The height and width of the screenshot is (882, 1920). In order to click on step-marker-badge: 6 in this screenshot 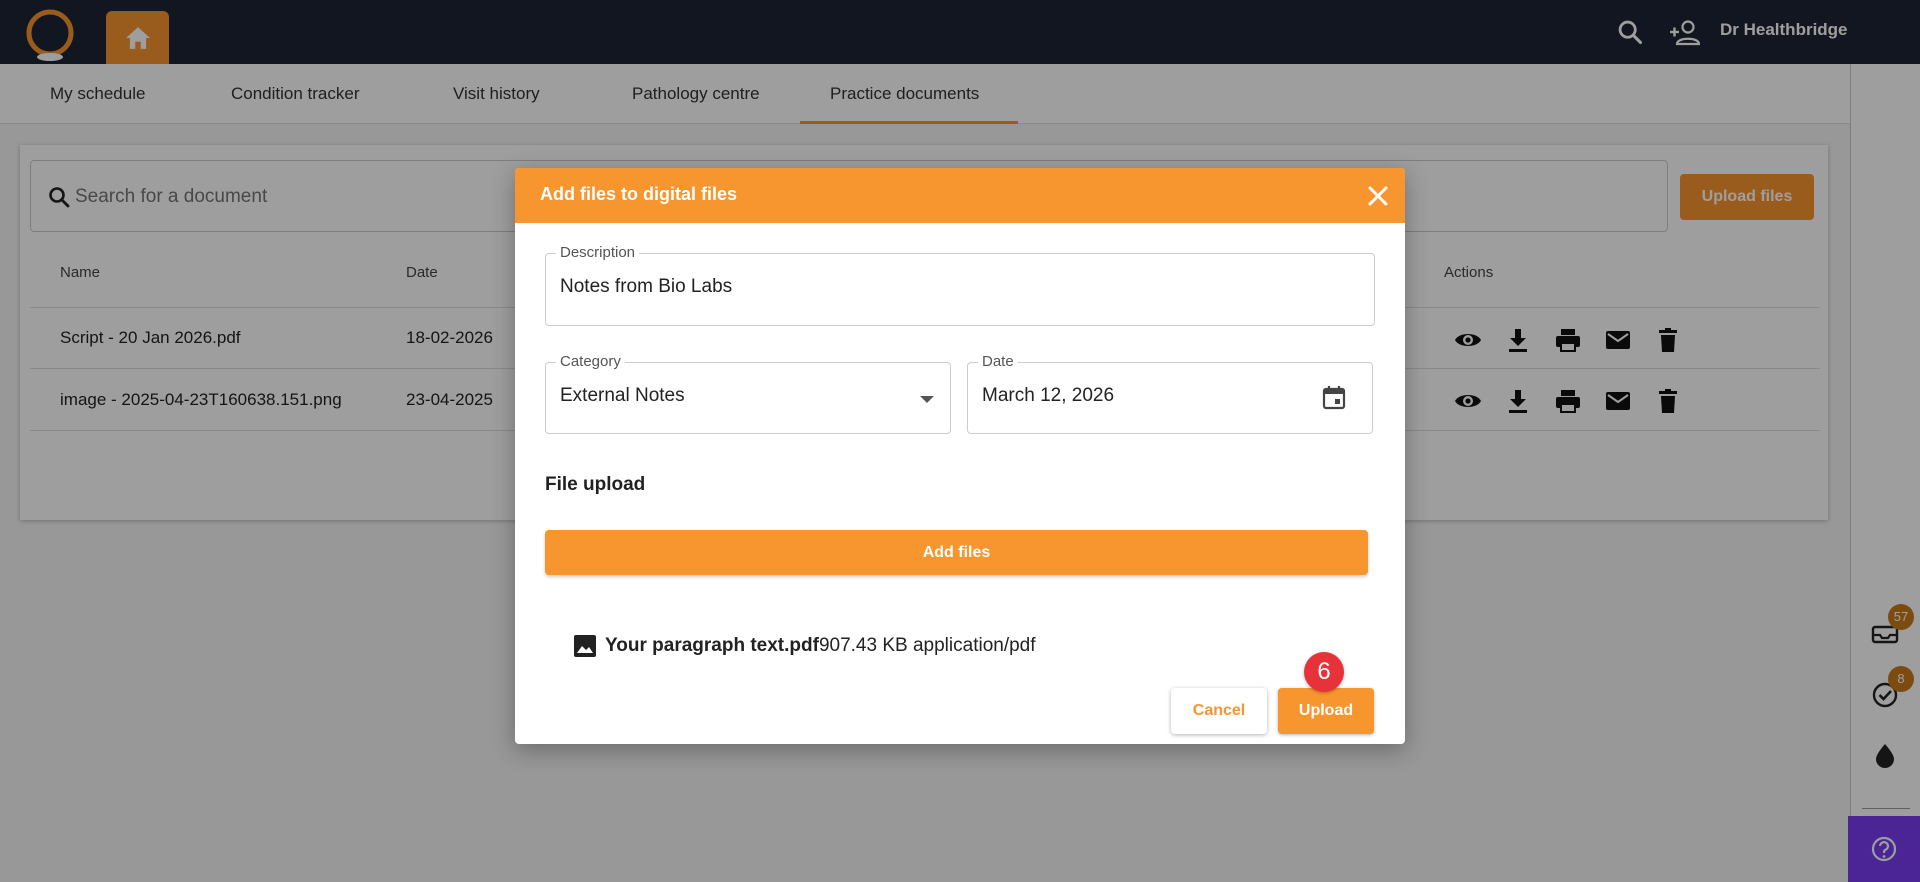, I will do `click(1324, 672)`.